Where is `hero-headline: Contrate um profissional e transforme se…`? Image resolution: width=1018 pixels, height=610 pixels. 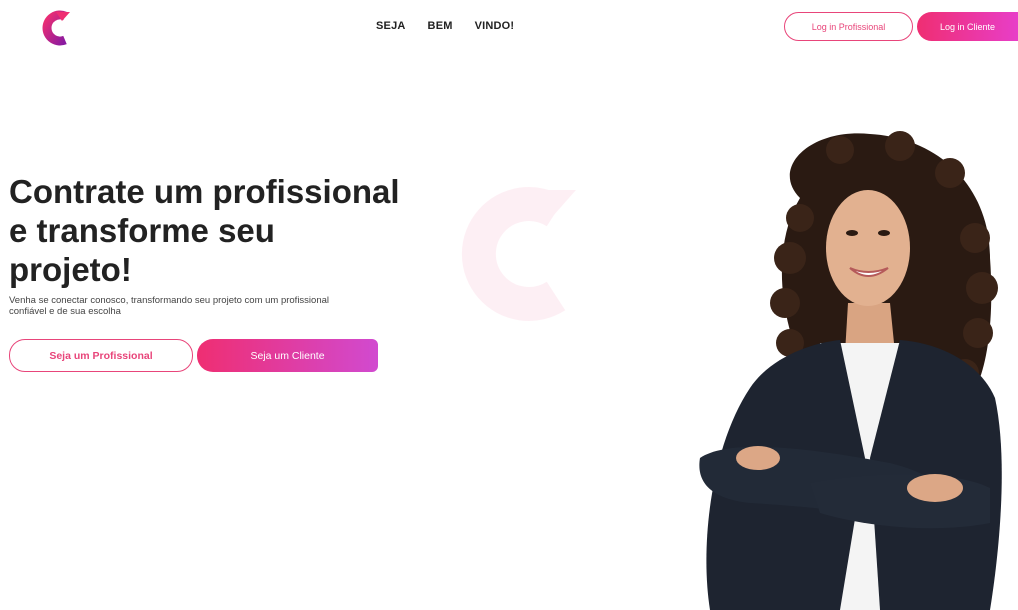
hero-headline: Contrate um profissional e transforme se… is located at coordinates (219, 230).